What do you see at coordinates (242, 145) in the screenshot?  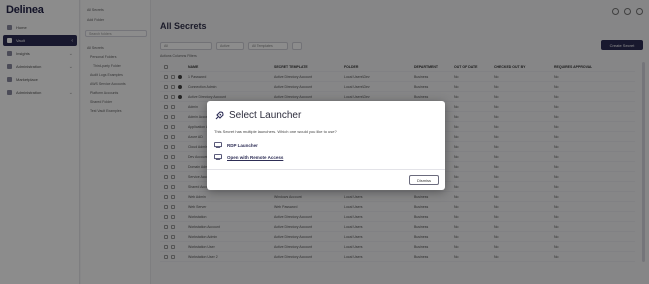 I see `launcher-label: RDP Launcher` at bounding box center [242, 145].